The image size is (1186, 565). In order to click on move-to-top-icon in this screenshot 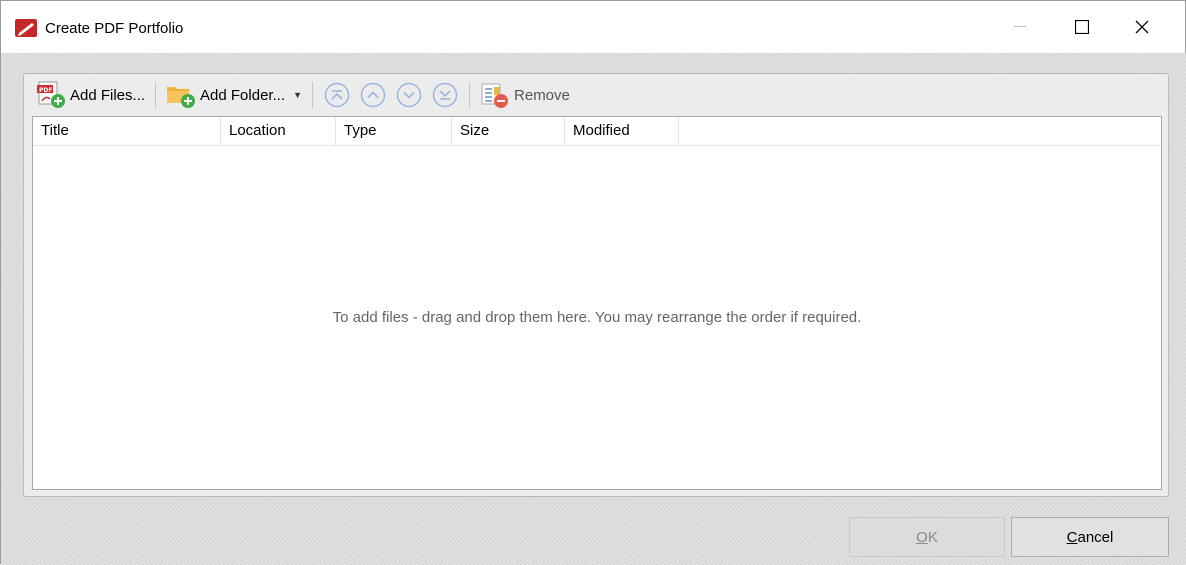, I will do `click(337, 95)`.